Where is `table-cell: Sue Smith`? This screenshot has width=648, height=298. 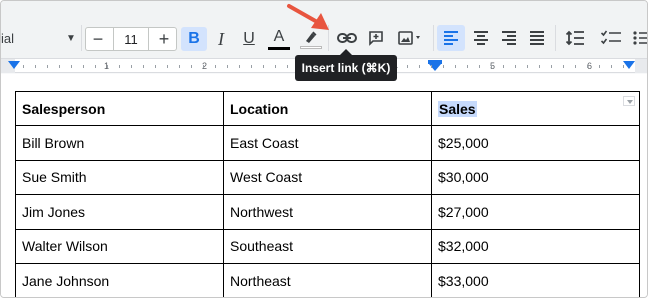 table-cell: Sue Smith is located at coordinates (119, 177).